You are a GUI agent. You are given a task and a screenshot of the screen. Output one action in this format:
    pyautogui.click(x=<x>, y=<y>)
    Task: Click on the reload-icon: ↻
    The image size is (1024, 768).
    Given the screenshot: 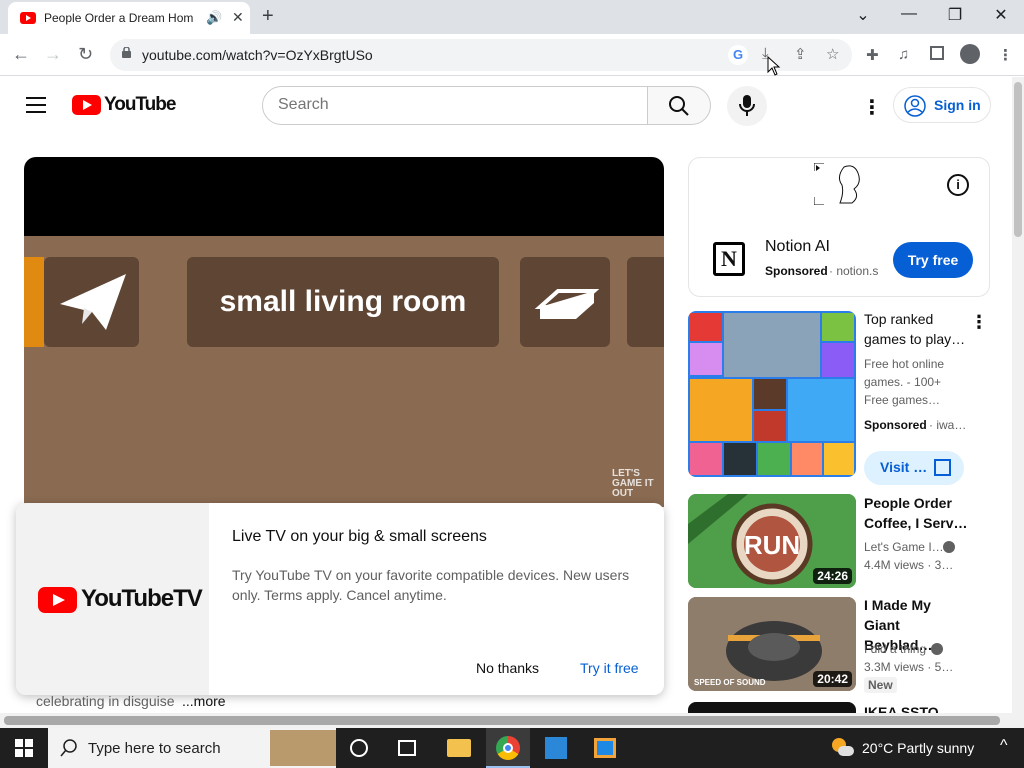 What is the action you would take?
    pyautogui.click(x=85, y=54)
    